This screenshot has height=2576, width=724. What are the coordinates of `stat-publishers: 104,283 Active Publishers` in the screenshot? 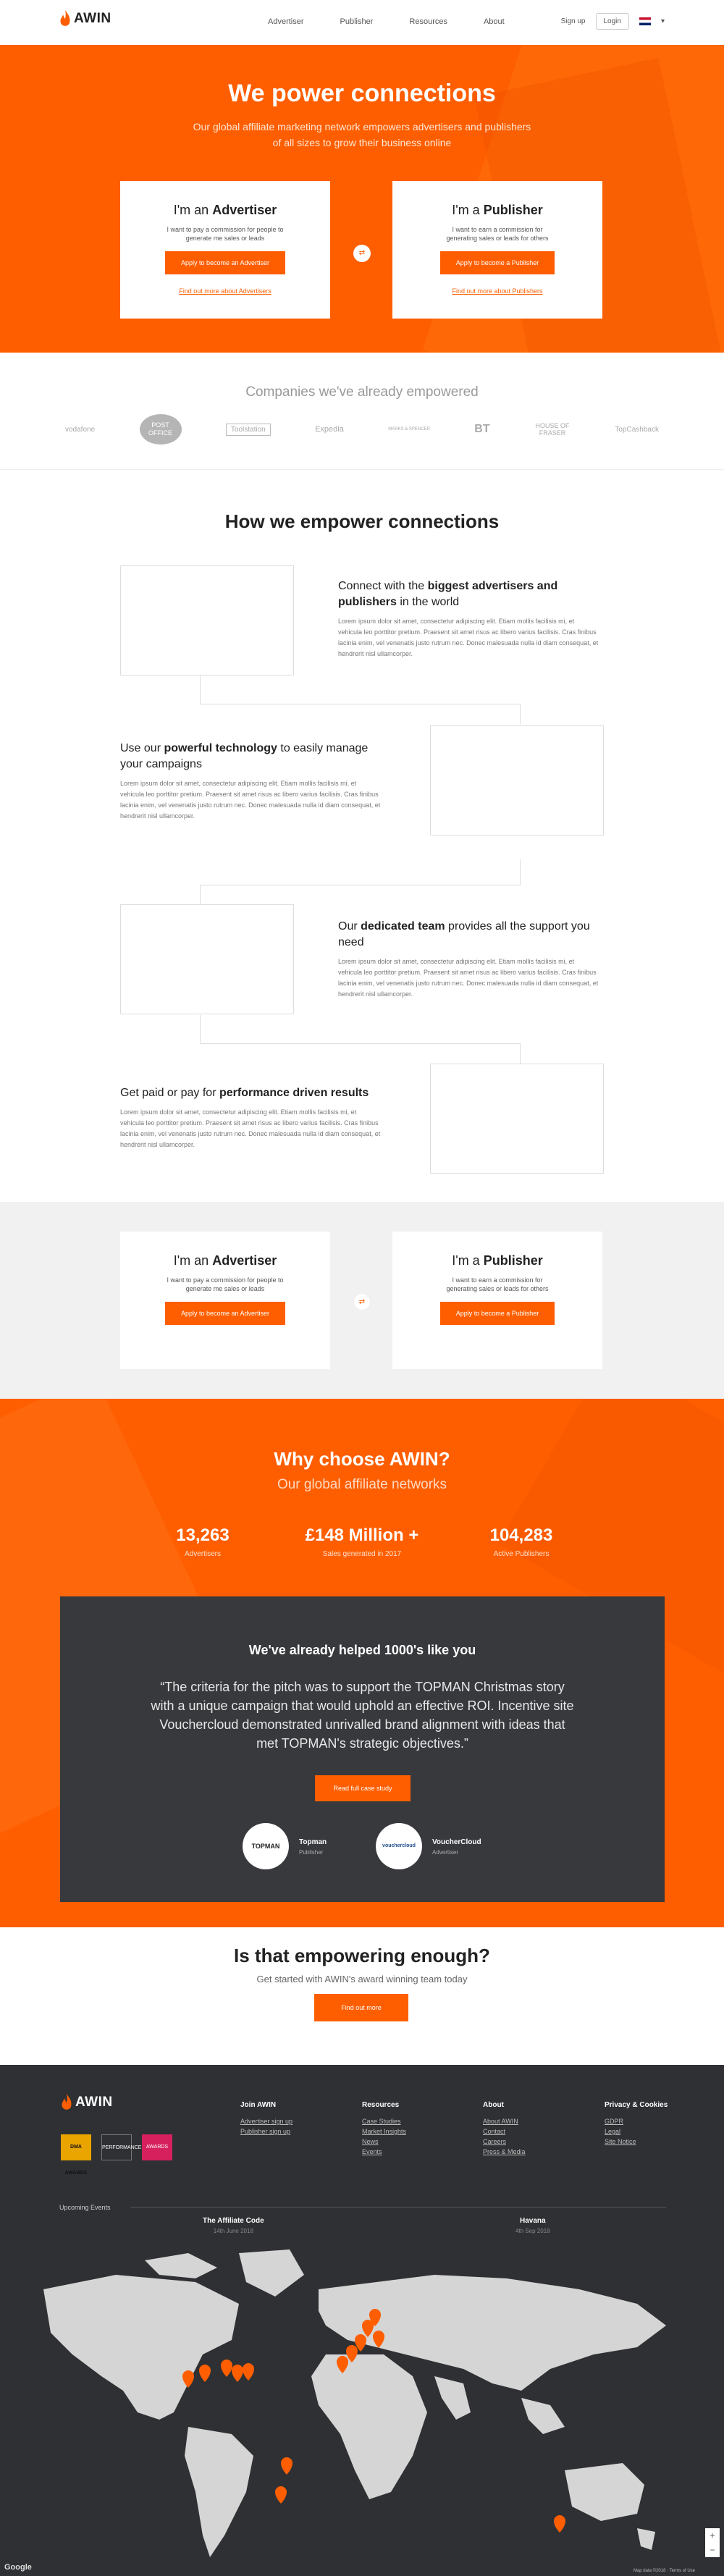 It's located at (521, 1541).